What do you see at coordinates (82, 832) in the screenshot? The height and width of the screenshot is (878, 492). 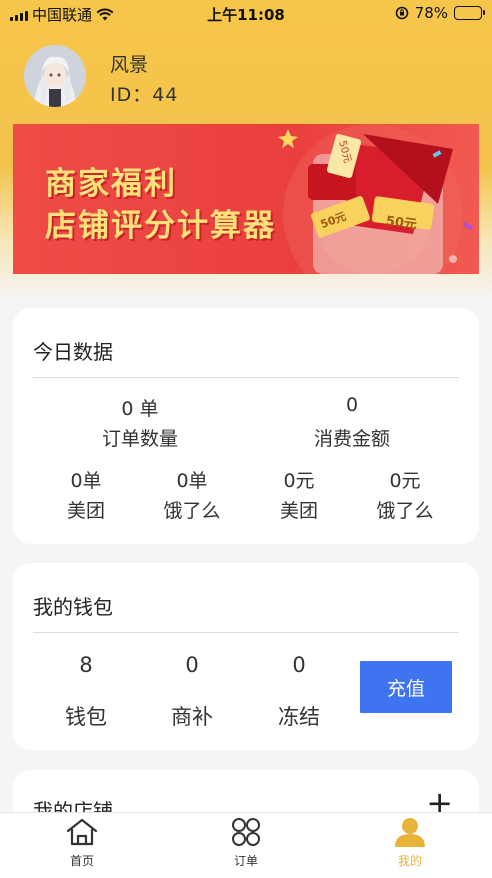 I see `home-icon` at bounding box center [82, 832].